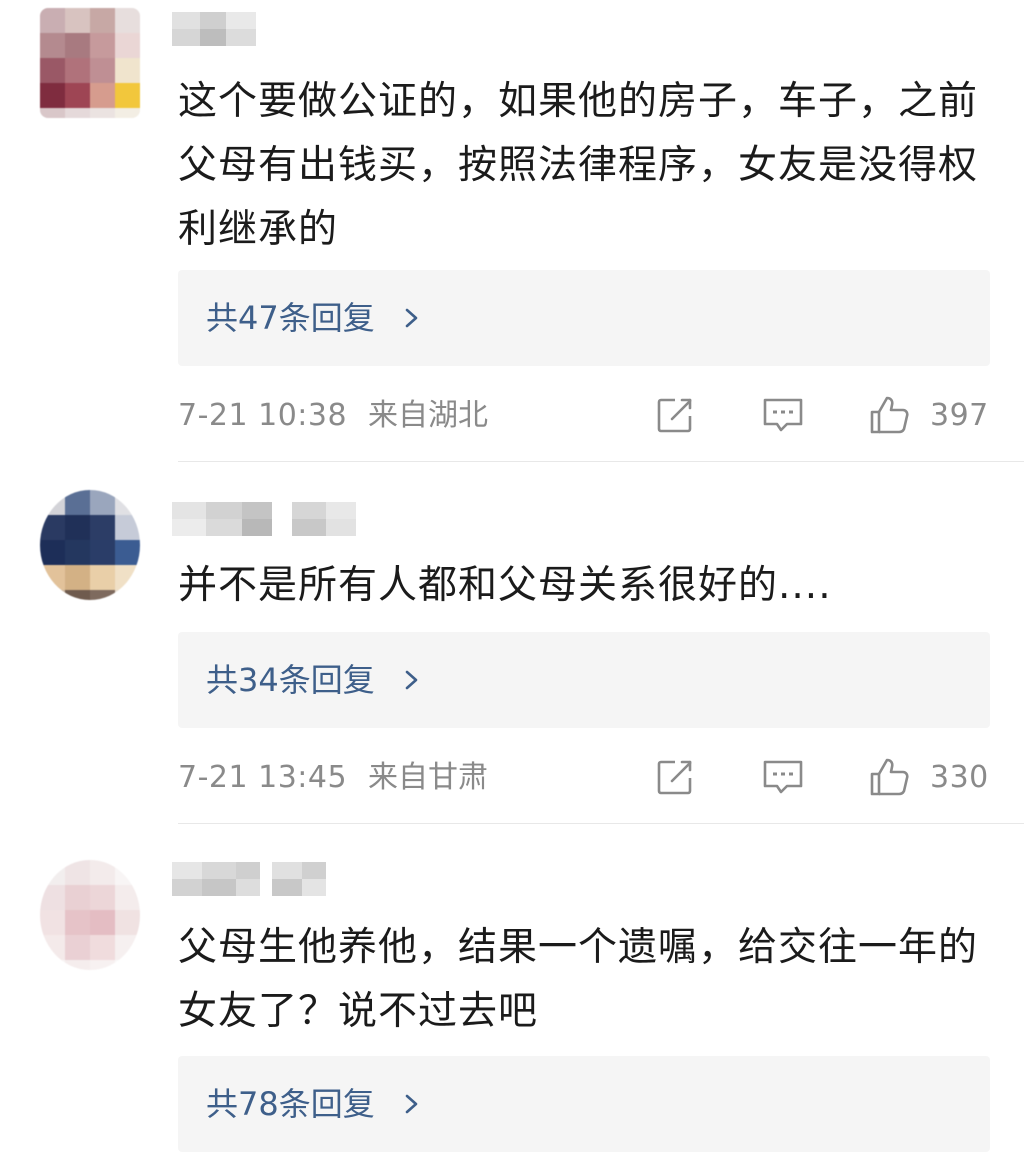  I want to click on comment-location: 来自湖北, so click(428, 415).